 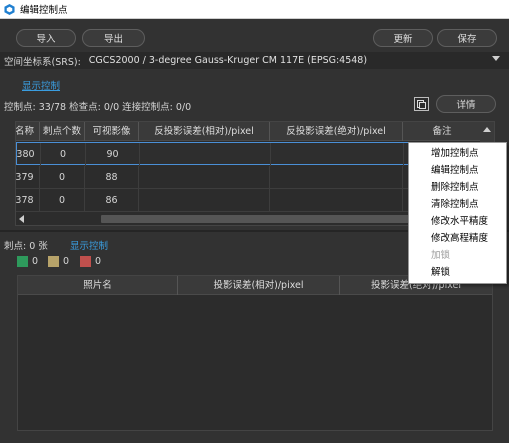 What do you see at coordinates (9, 9) in the screenshot?
I see `app-logo-icon` at bounding box center [9, 9].